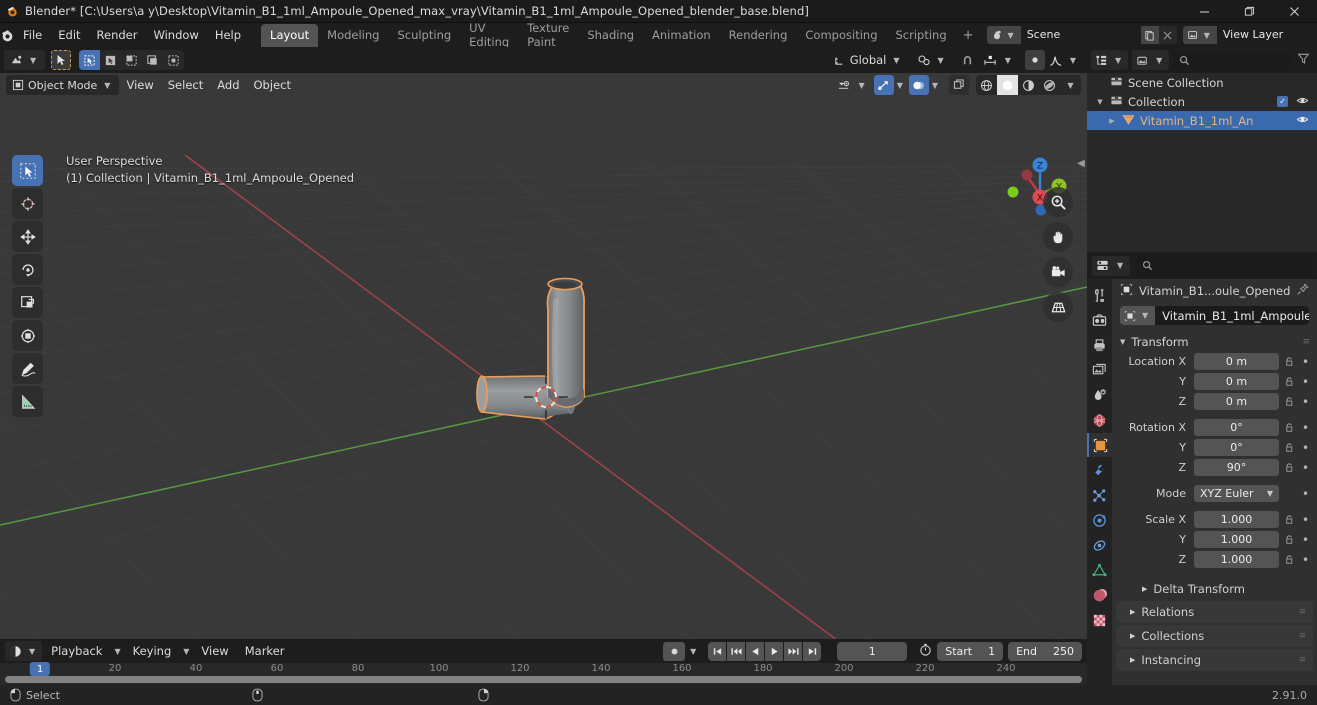 The height and width of the screenshot is (705, 1317). What do you see at coordinates (967, 60) in the screenshot?
I see `magnet-snap-toggle` at bounding box center [967, 60].